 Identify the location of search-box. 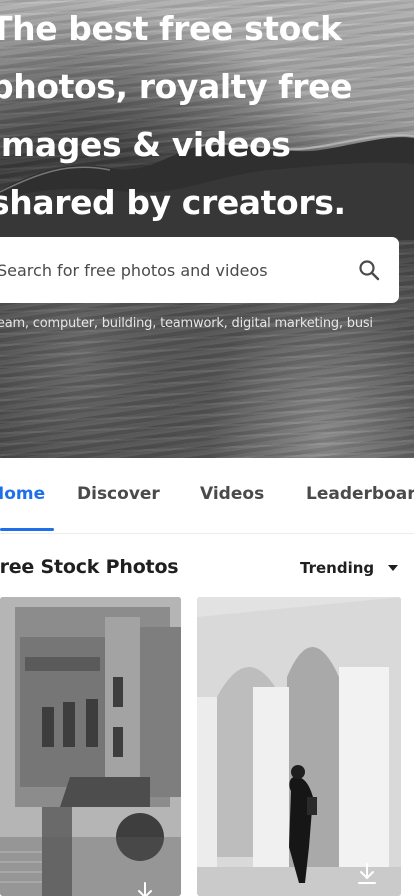
(199, 270).